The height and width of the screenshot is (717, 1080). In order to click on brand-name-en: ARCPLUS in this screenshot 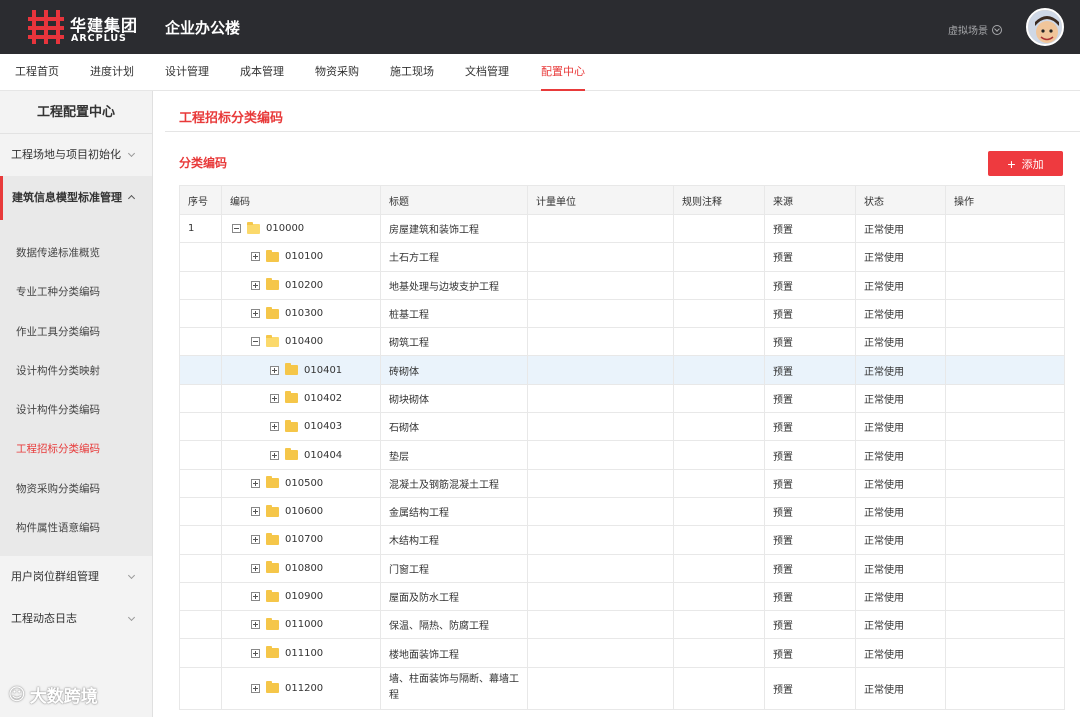, I will do `click(99, 38)`.